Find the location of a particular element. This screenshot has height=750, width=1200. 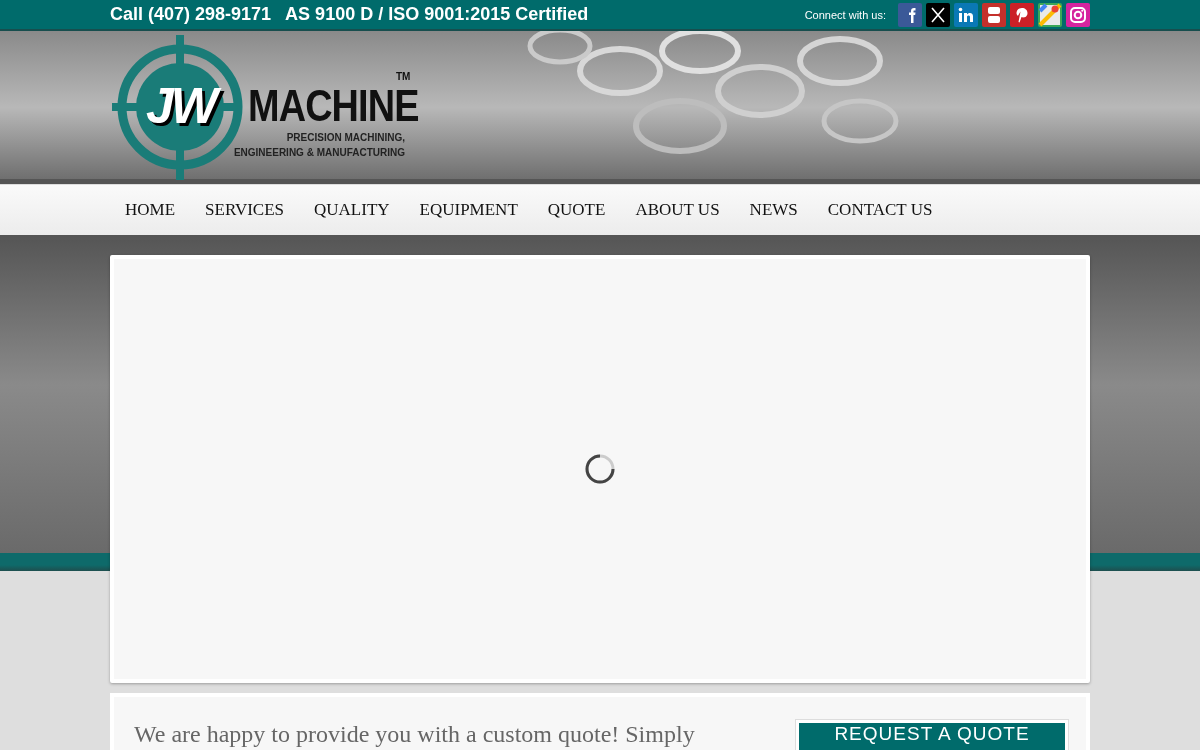

facebook-icon is located at coordinates (910, 14).